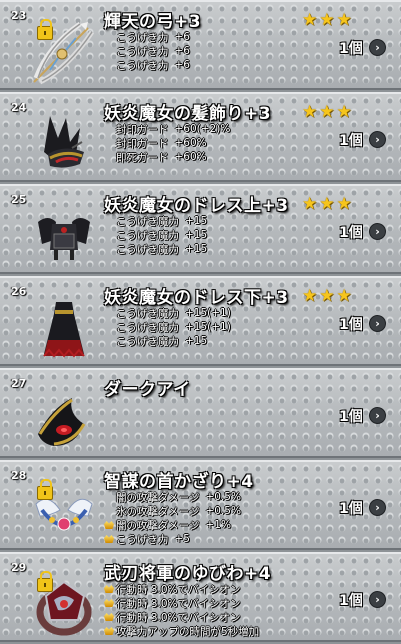 The width and height of the screenshot is (401, 644). I want to click on stat-list: こうげき魔力 +15 こうげき魔力 +15 こうげき魔力 +15, so click(153, 235).